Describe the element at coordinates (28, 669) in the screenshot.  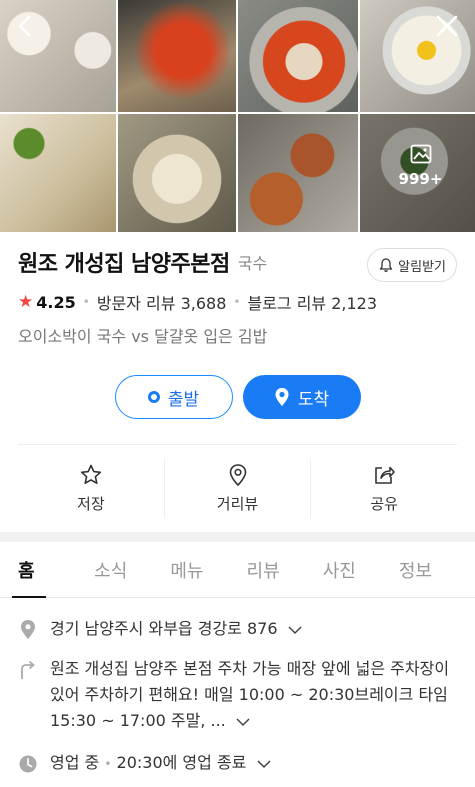
I see `turn-arrow-icon` at that location.